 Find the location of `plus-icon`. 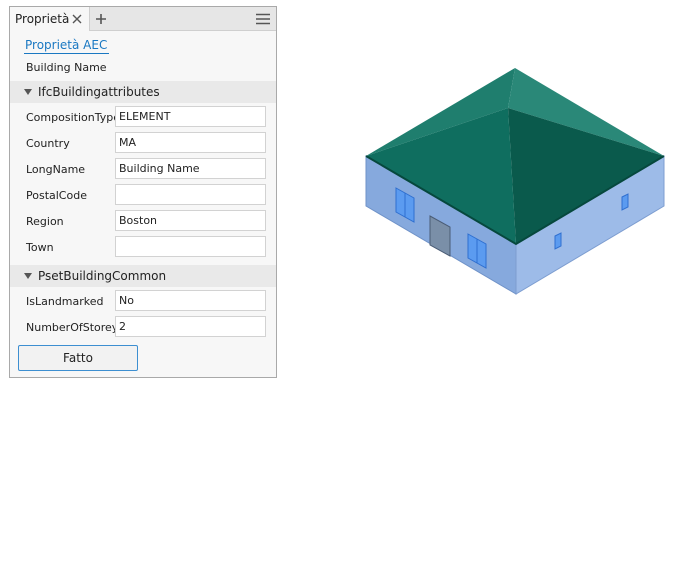

plus-icon is located at coordinates (101, 19).